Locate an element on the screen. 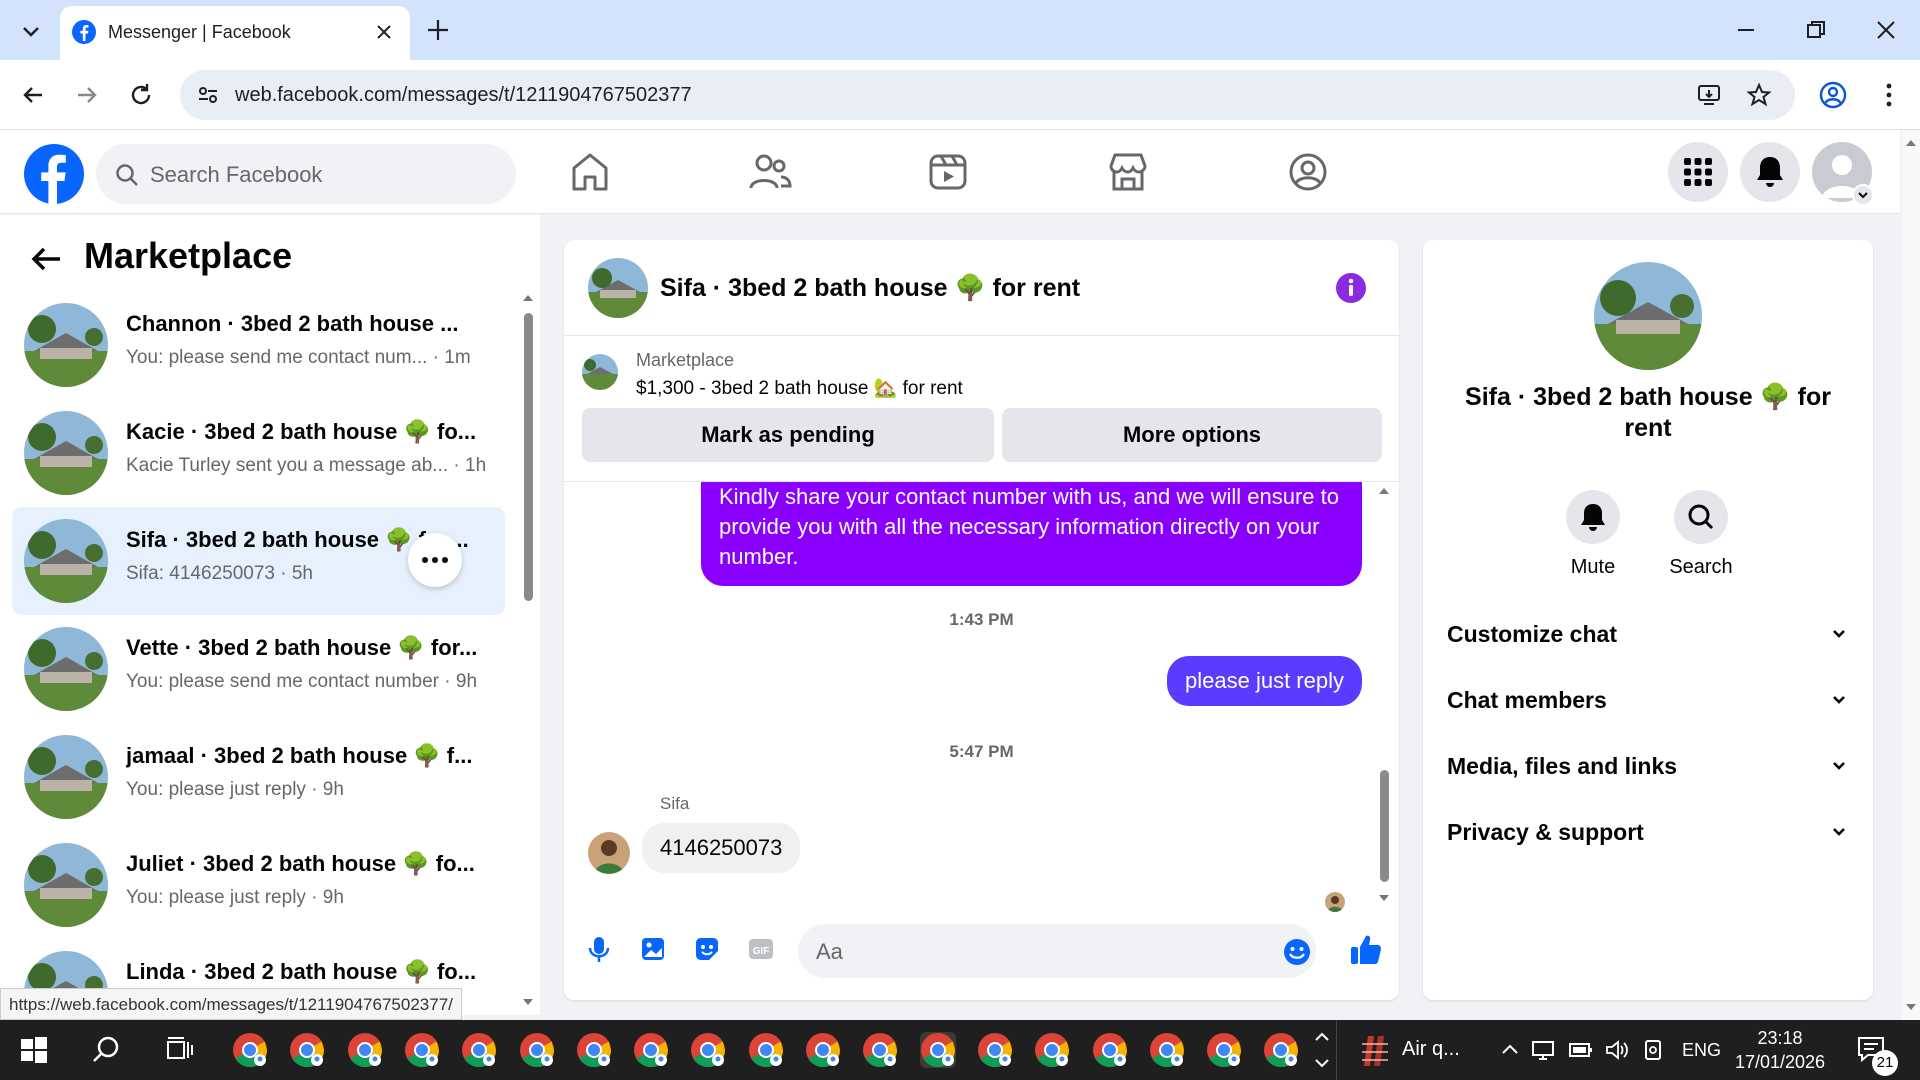 The image size is (1920, 1080). restore-button is located at coordinates (1816, 30).